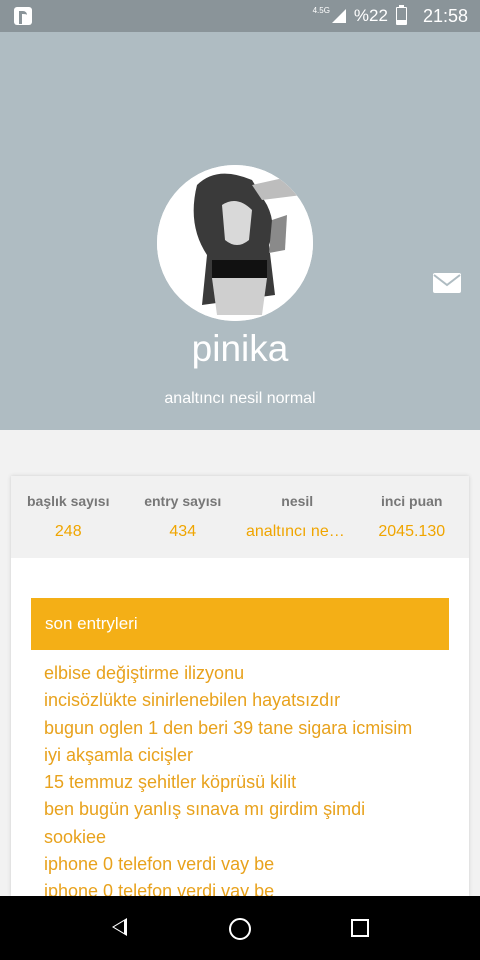 The width and height of the screenshot is (480, 960). Describe the element at coordinates (249, 700) in the screenshot. I see `entry-link: incisözlükte sinirlenebilen hayatsızdır` at that location.